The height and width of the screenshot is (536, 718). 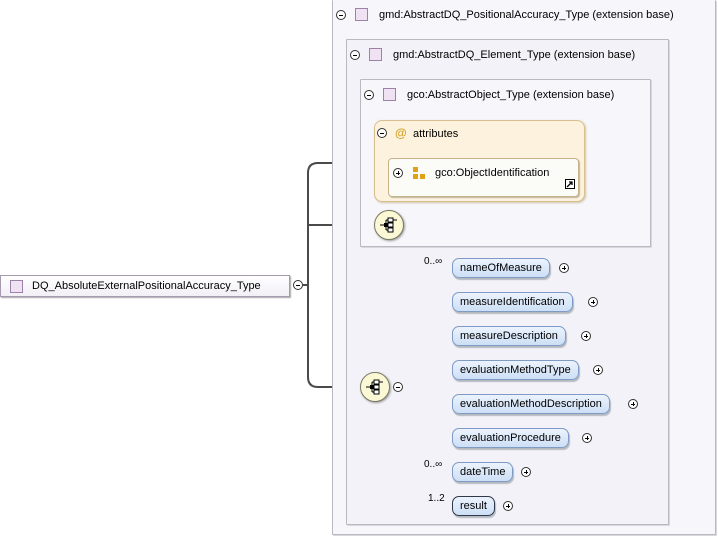 I want to click on expand-date-time-icon, so click(x=526, y=472).